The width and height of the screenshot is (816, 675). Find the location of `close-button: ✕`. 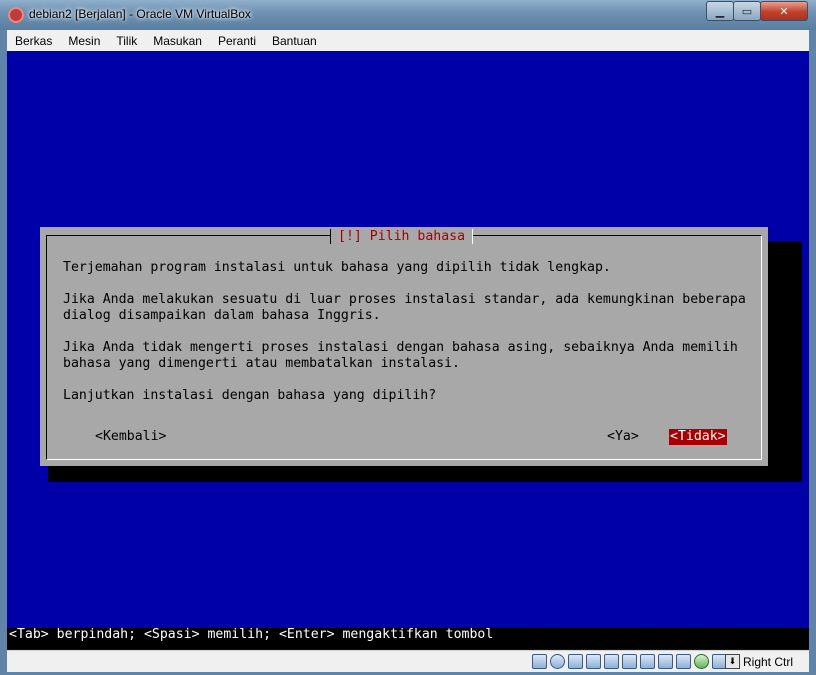

close-button: ✕ is located at coordinates (784, 11).